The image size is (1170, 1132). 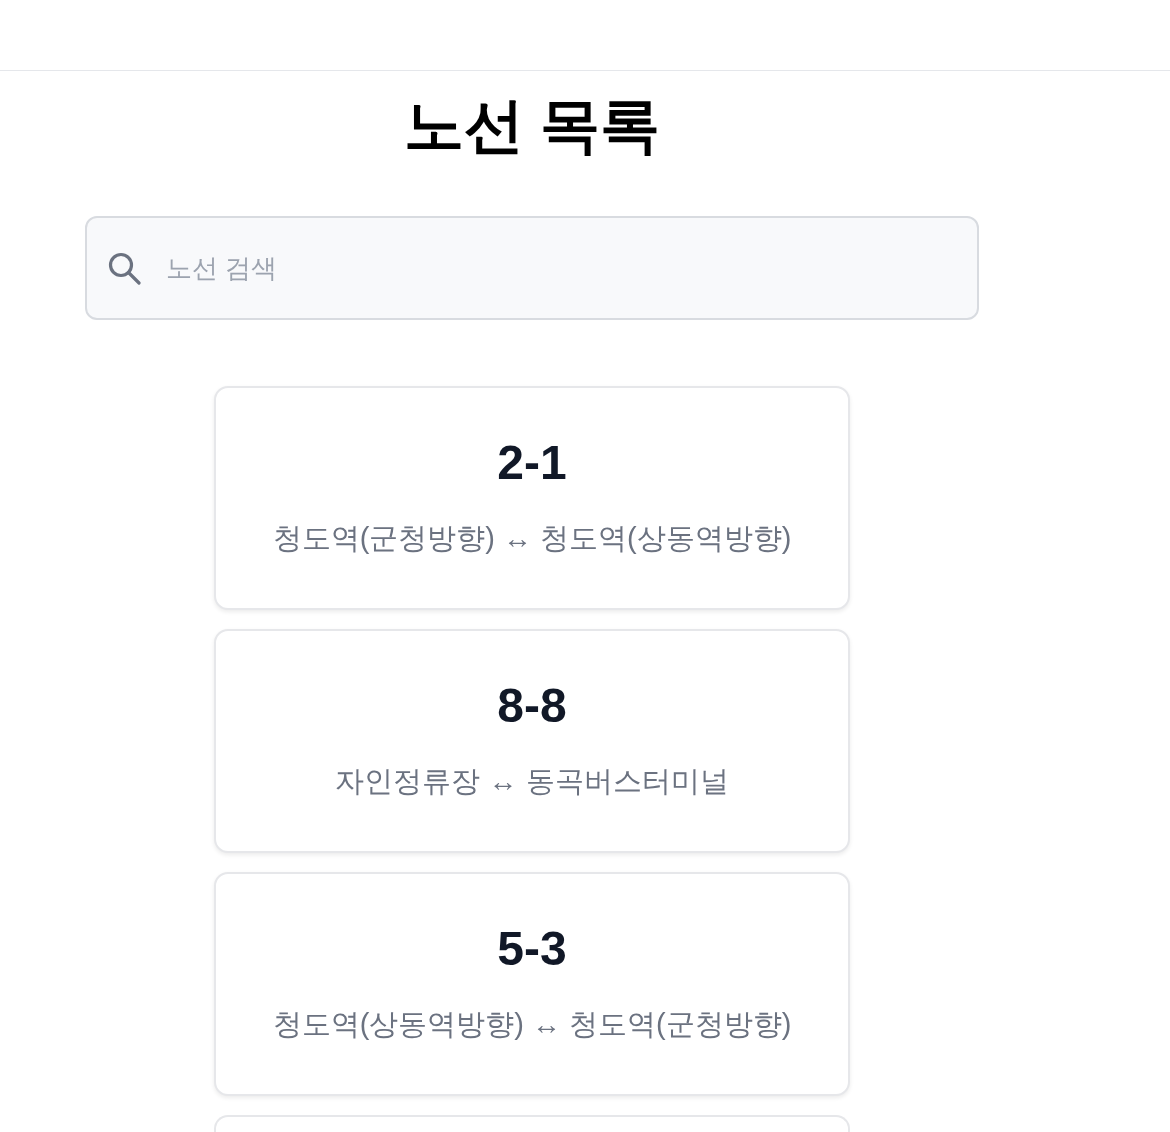 I want to click on route-description: 청도역(상동역방향) ↔ 청도역(군청방향), so click(x=532, y=1024).